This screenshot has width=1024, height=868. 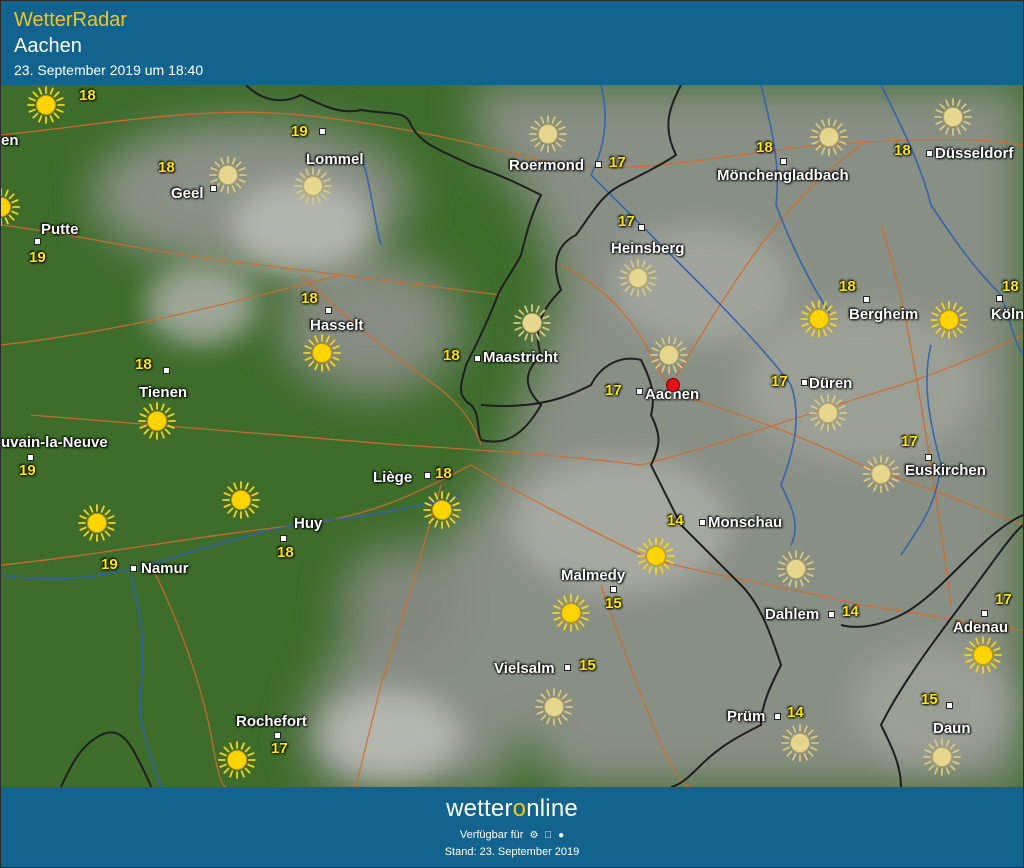 I want to click on android-icon: ⚙, so click(x=534, y=835).